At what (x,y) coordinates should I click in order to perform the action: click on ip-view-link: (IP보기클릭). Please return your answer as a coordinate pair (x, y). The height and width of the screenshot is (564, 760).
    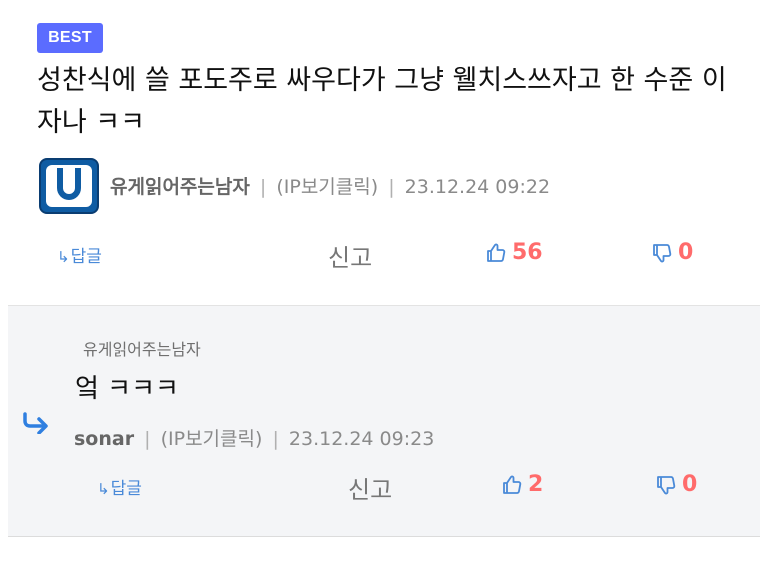
    Looking at the image, I should click on (327, 187).